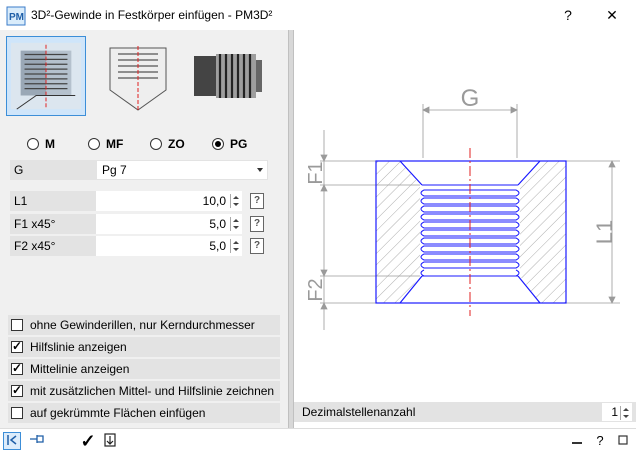 The image size is (636, 453). What do you see at coordinates (470, 98) in the screenshot?
I see `g-dimension-label: G` at bounding box center [470, 98].